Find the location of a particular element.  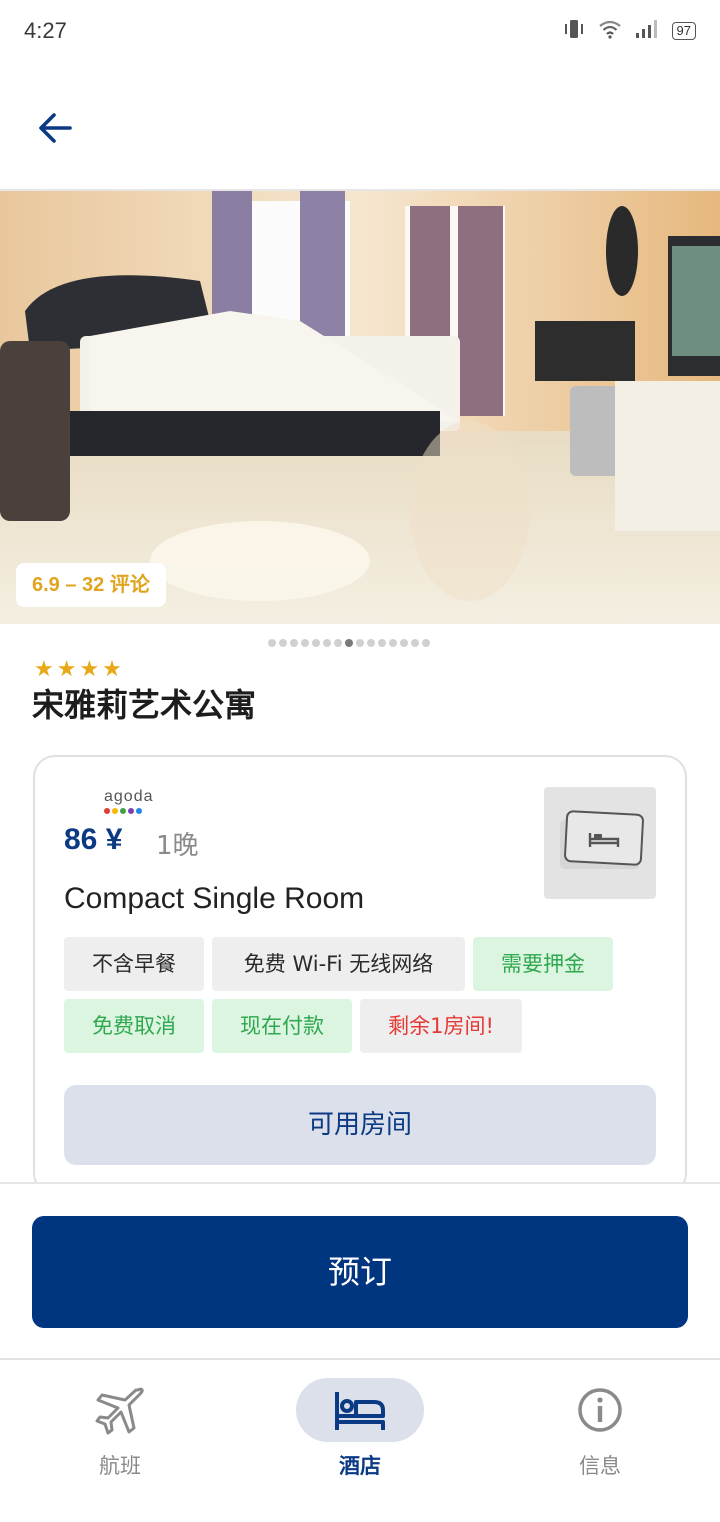

room-price: 86 ¥ is located at coordinates (93, 839).